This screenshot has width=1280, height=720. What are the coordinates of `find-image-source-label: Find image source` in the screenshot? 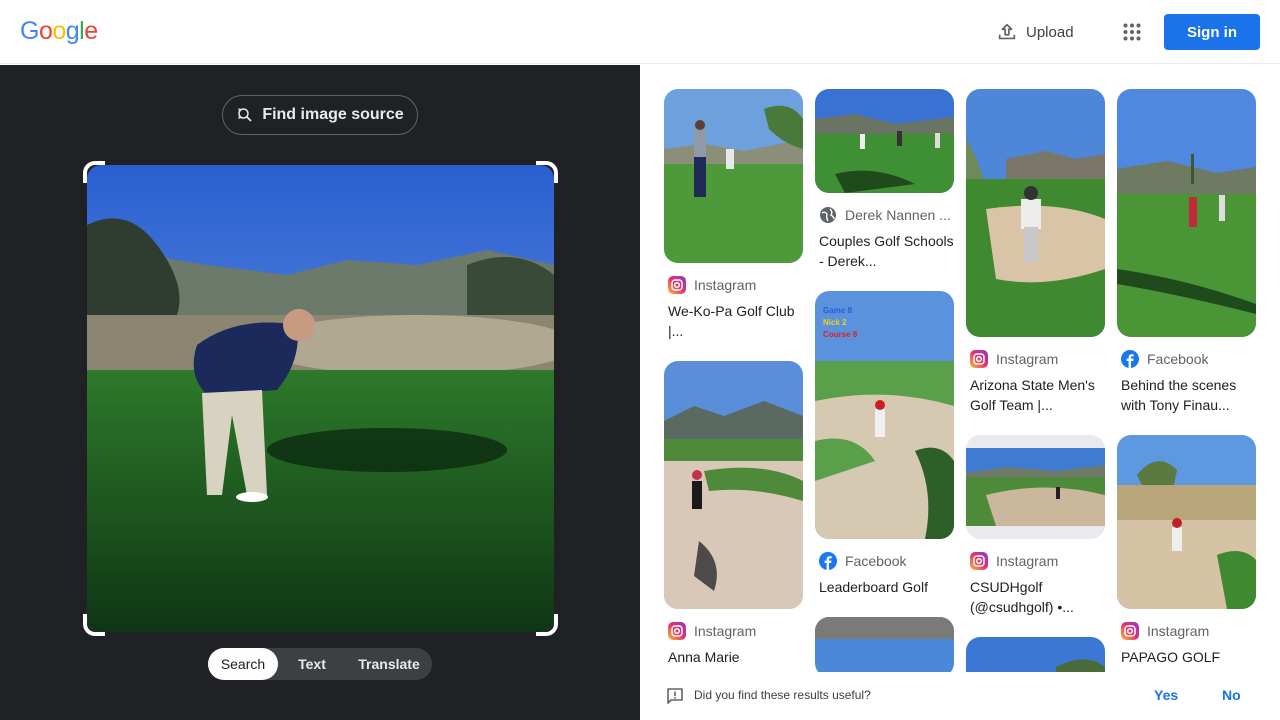 It's located at (333, 114).